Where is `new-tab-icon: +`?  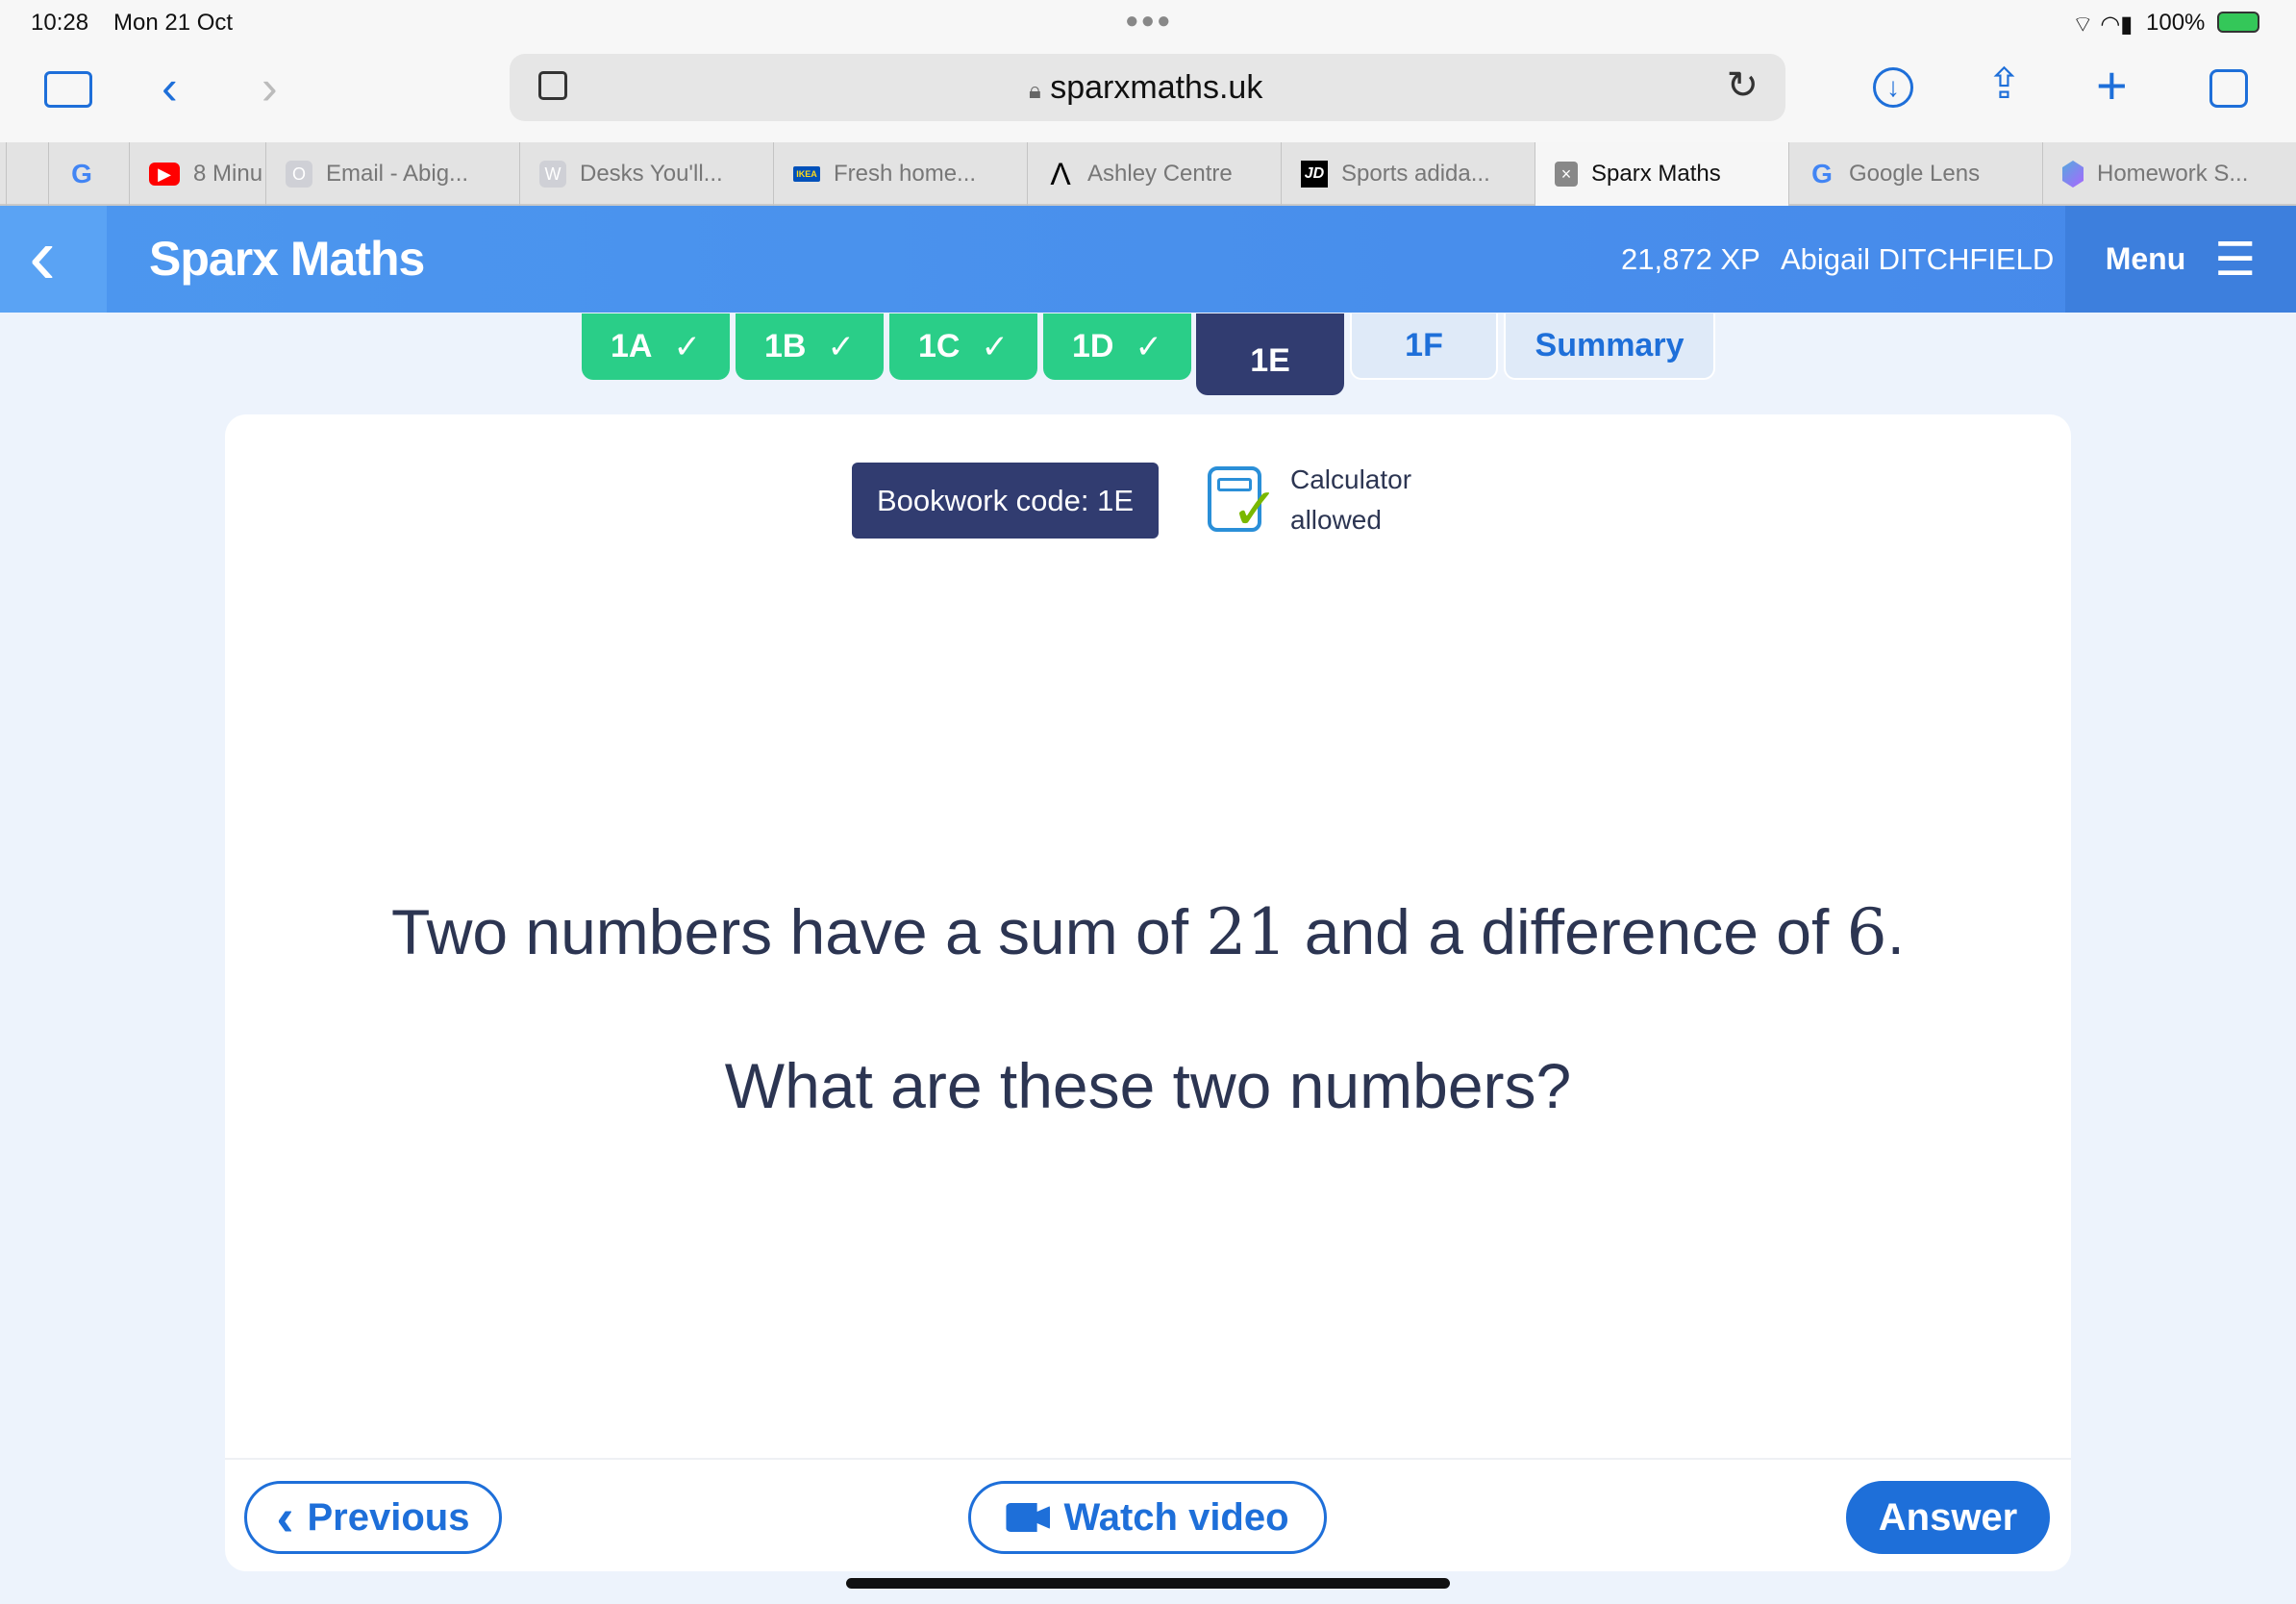 new-tab-icon: + is located at coordinates (2112, 85).